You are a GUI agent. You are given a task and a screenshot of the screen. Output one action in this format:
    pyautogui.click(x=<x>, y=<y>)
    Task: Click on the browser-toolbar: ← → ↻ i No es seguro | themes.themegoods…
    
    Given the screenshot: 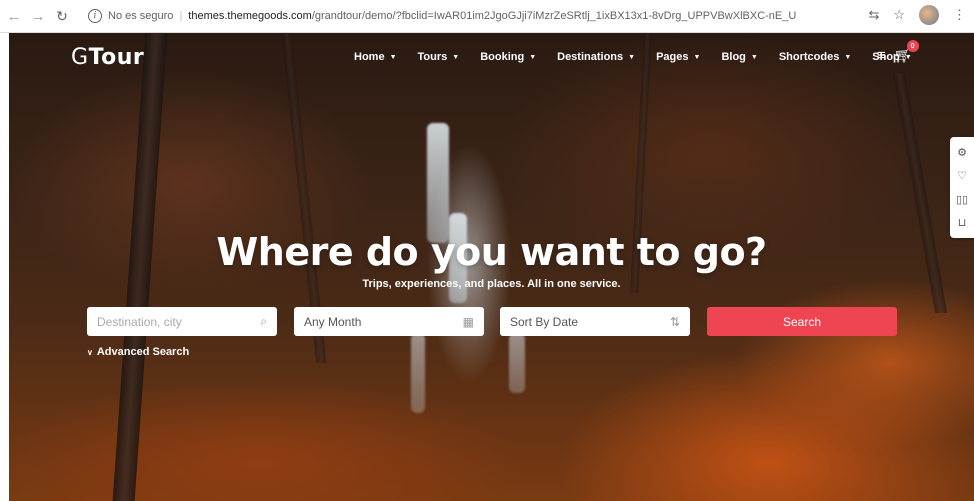 What is the action you would take?
    pyautogui.click(x=487, y=16)
    